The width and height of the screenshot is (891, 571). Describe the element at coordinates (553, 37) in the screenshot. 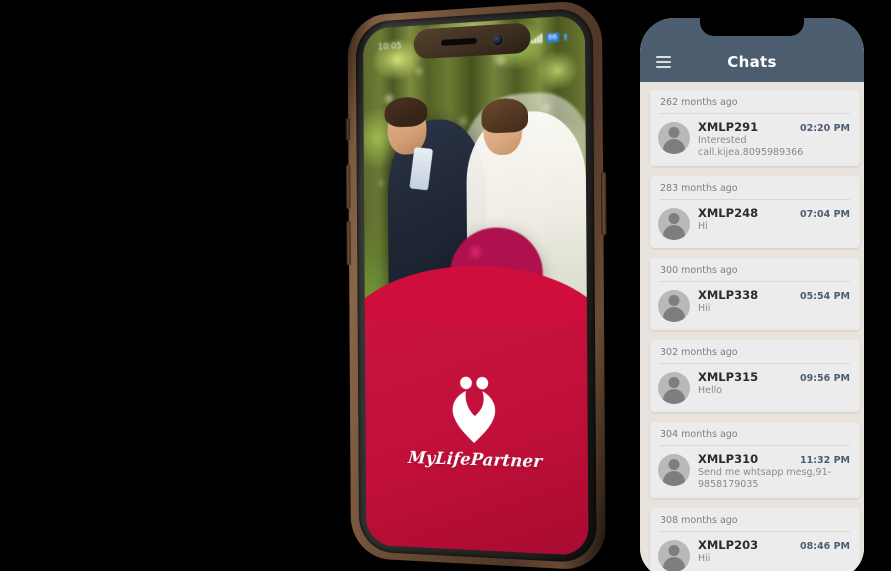

I see `battery-label: 66` at that location.